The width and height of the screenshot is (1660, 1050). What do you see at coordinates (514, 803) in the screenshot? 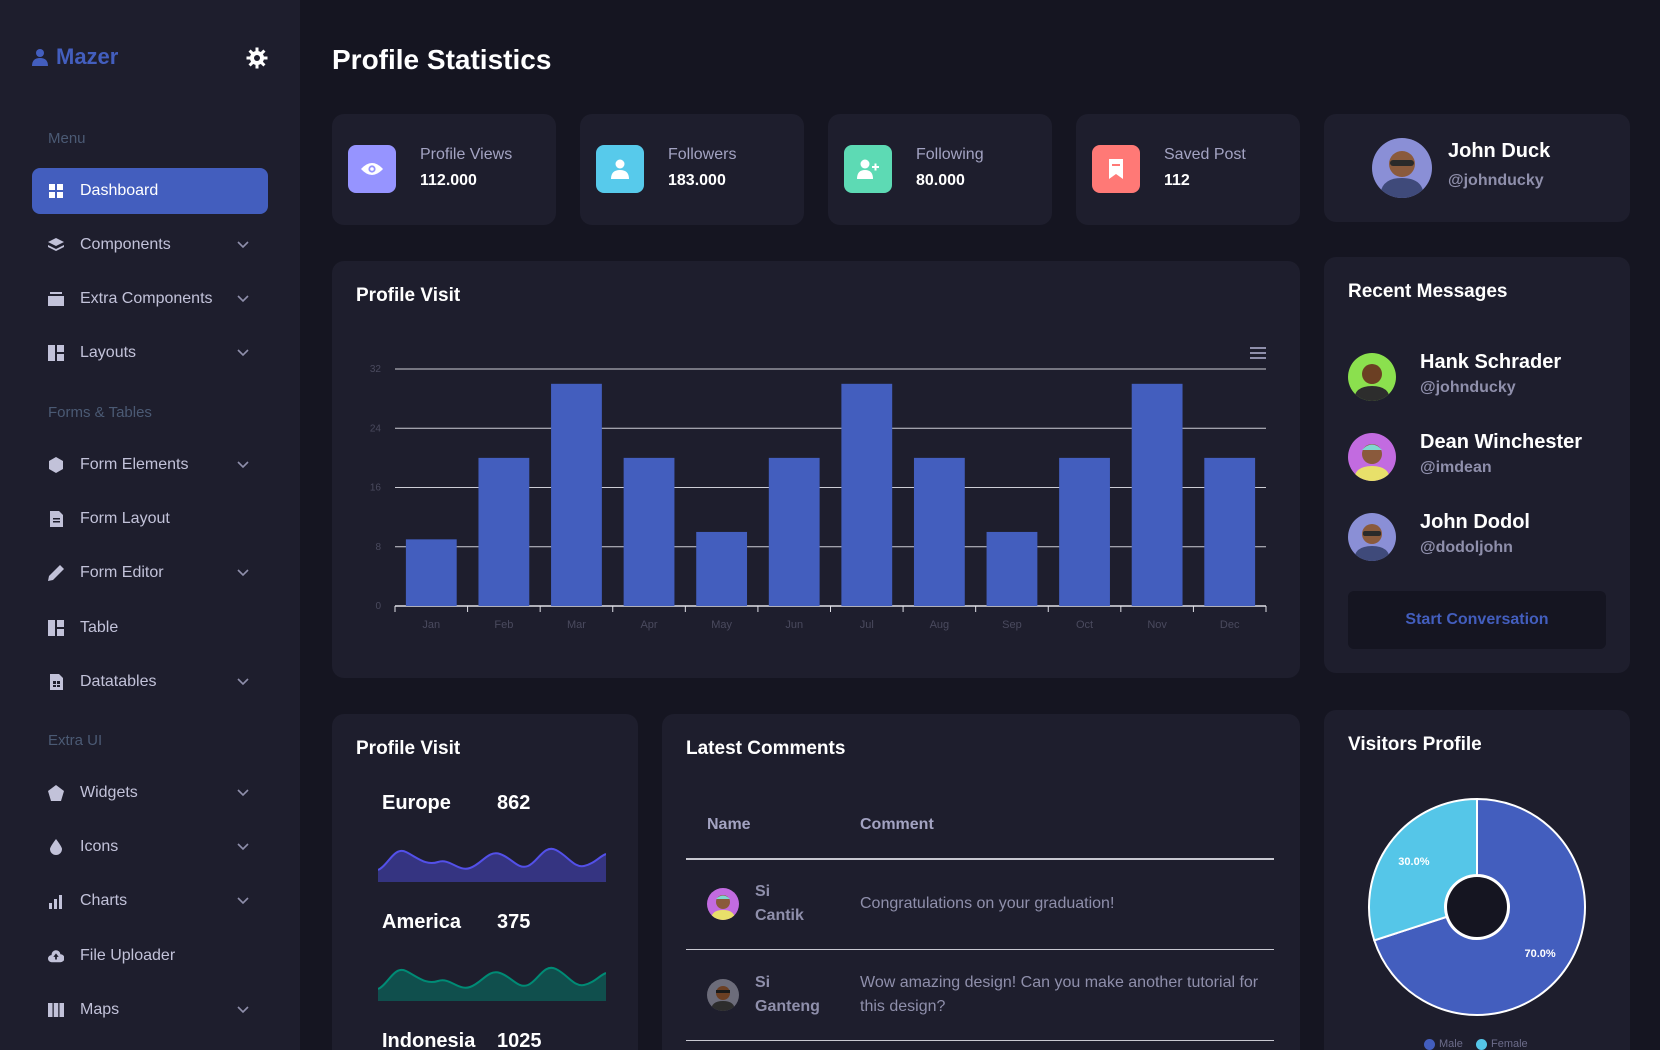
I see `region-value: 862` at bounding box center [514, 803].